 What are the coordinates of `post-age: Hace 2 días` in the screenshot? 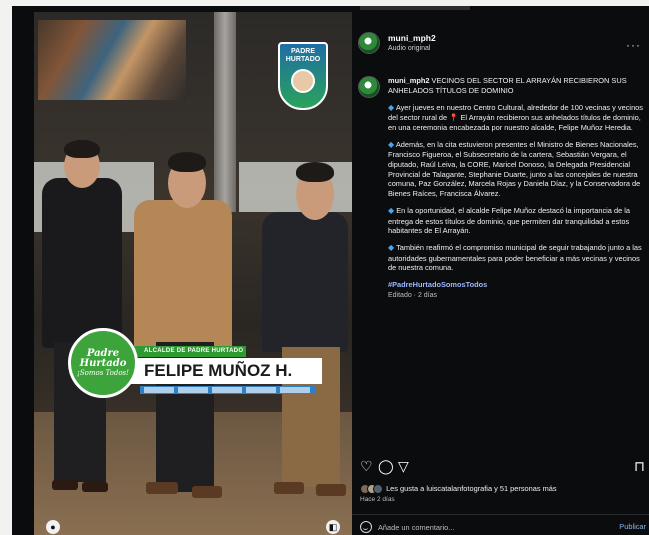 It's located at (377, 499).